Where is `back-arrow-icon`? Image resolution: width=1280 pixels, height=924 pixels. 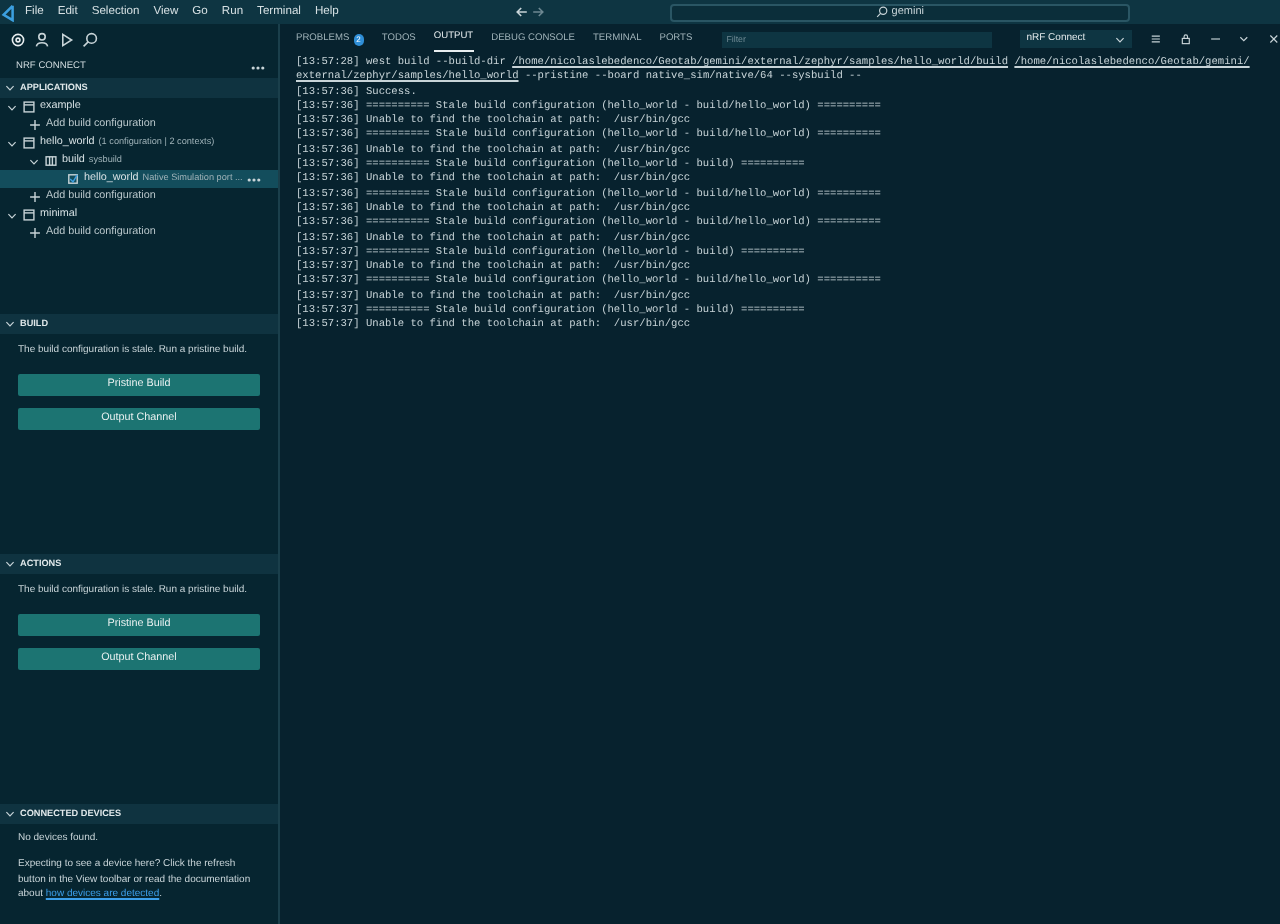
back-arrow-icon is located at coordinates (521, 12).